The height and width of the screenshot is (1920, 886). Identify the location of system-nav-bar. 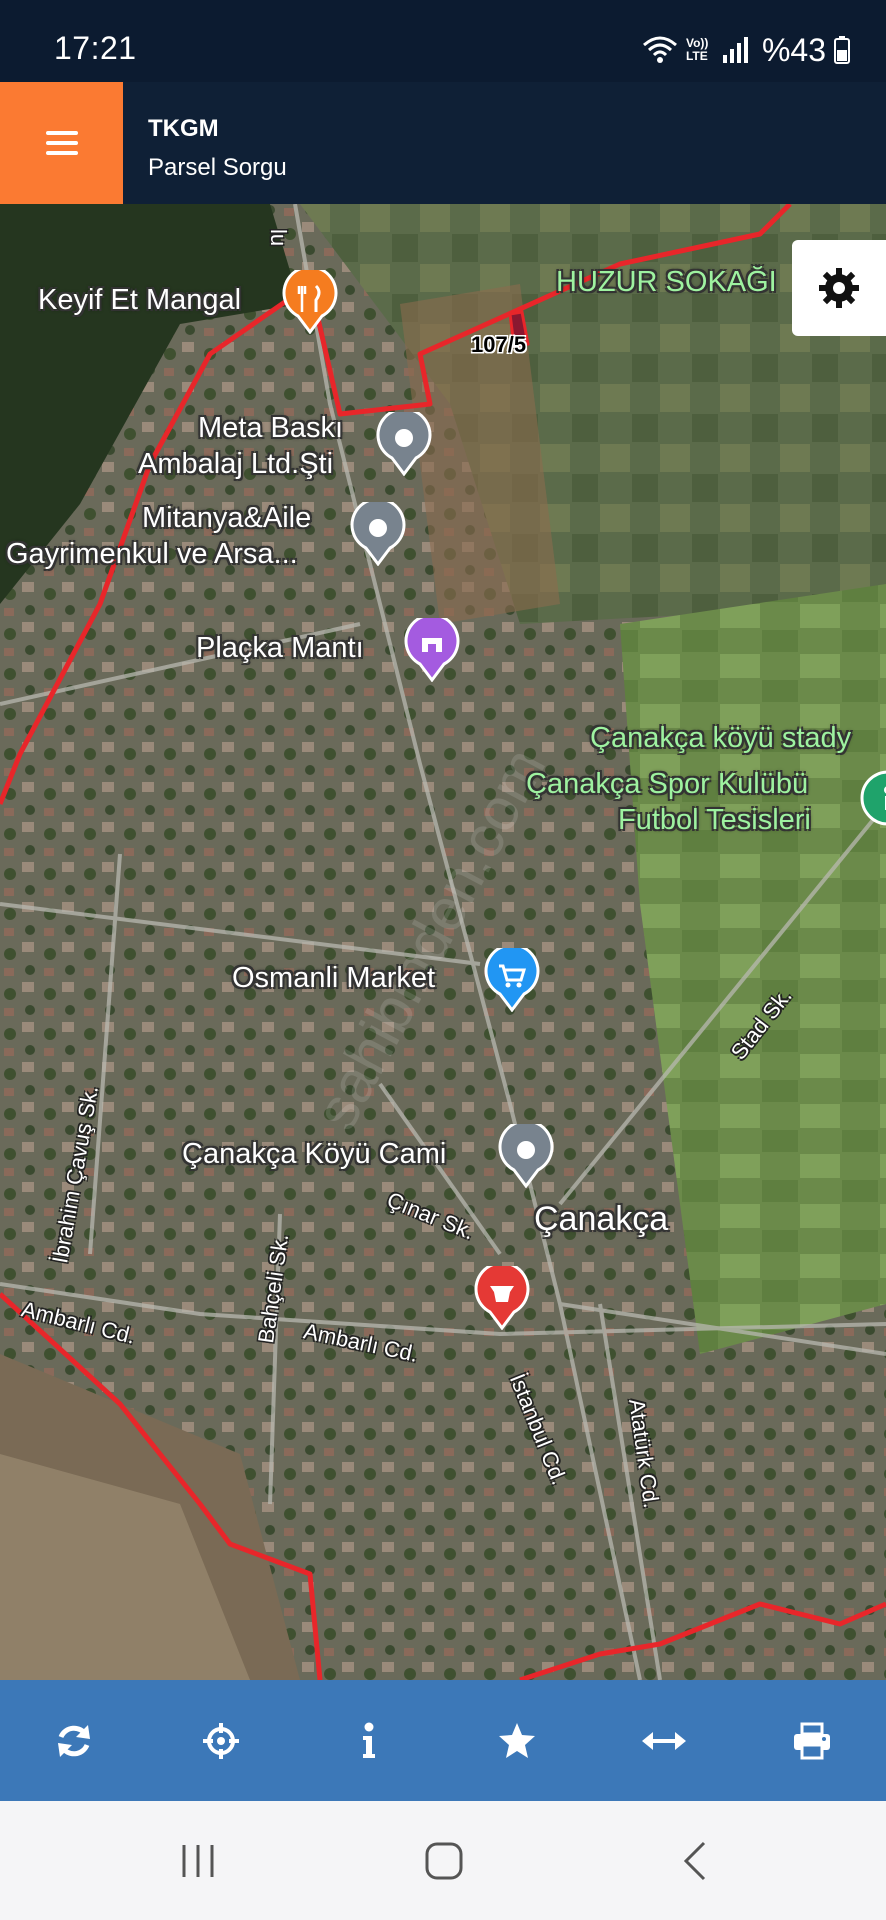
(443, 1860).